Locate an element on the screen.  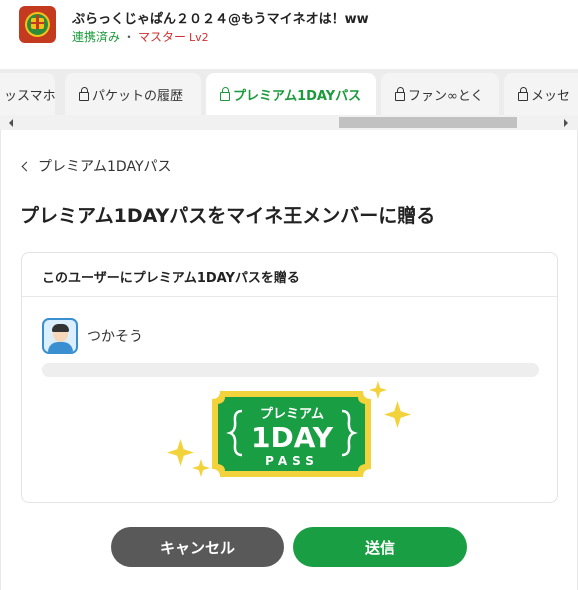
tab-scrollbar is located at coordinates (289, 122).